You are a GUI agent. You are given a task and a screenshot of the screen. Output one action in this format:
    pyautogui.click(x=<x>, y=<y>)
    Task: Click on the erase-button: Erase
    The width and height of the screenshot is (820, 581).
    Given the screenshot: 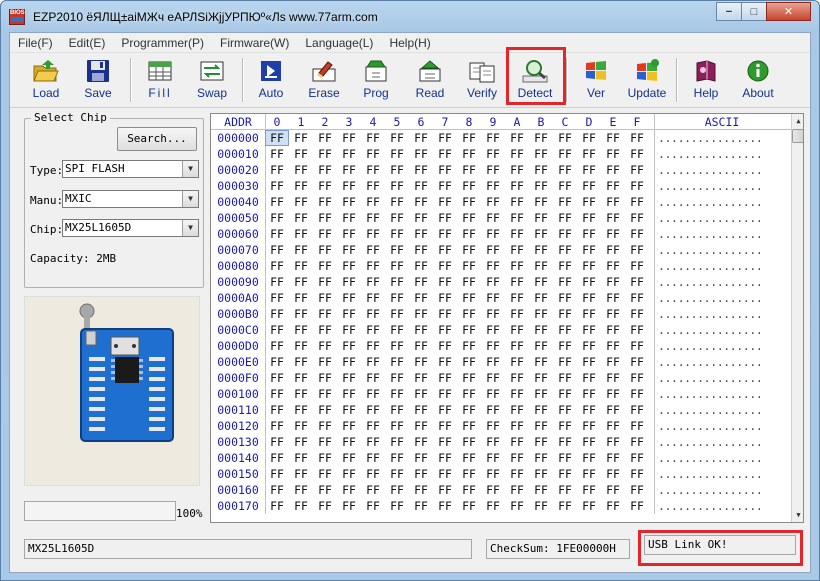 What is the action you would take?
    pyautogui.click(x=324, y=80)
    